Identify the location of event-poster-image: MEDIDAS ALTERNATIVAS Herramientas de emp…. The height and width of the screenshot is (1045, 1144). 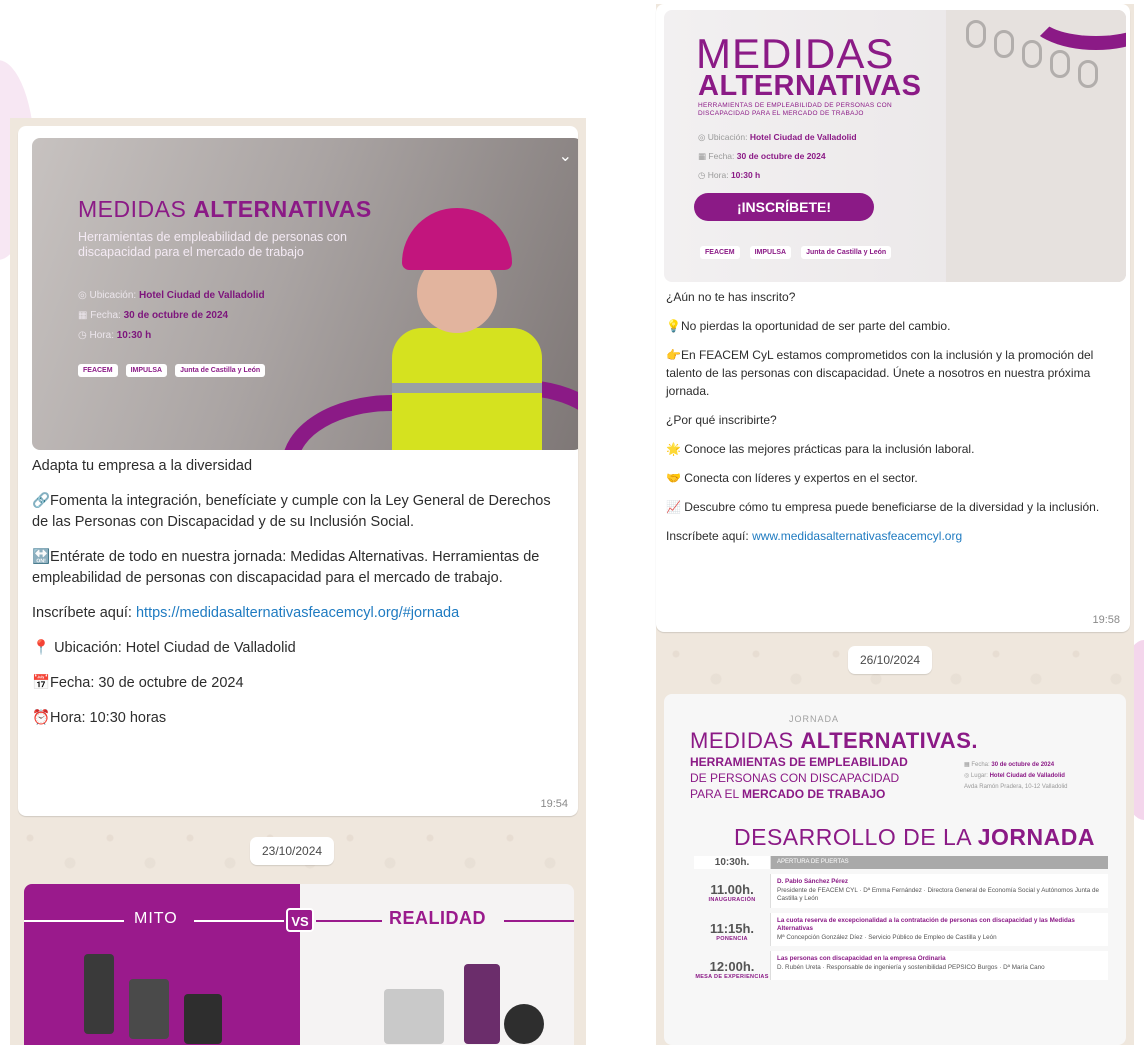
(305, 294).